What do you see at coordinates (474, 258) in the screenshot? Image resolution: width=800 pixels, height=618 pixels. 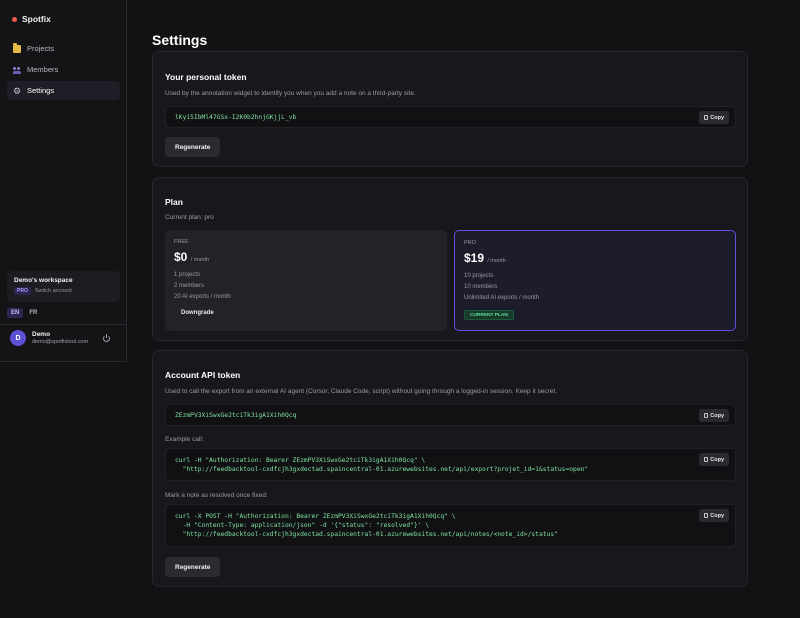 I see `plan-price-amount: $19` at bounding box center [474, 258].